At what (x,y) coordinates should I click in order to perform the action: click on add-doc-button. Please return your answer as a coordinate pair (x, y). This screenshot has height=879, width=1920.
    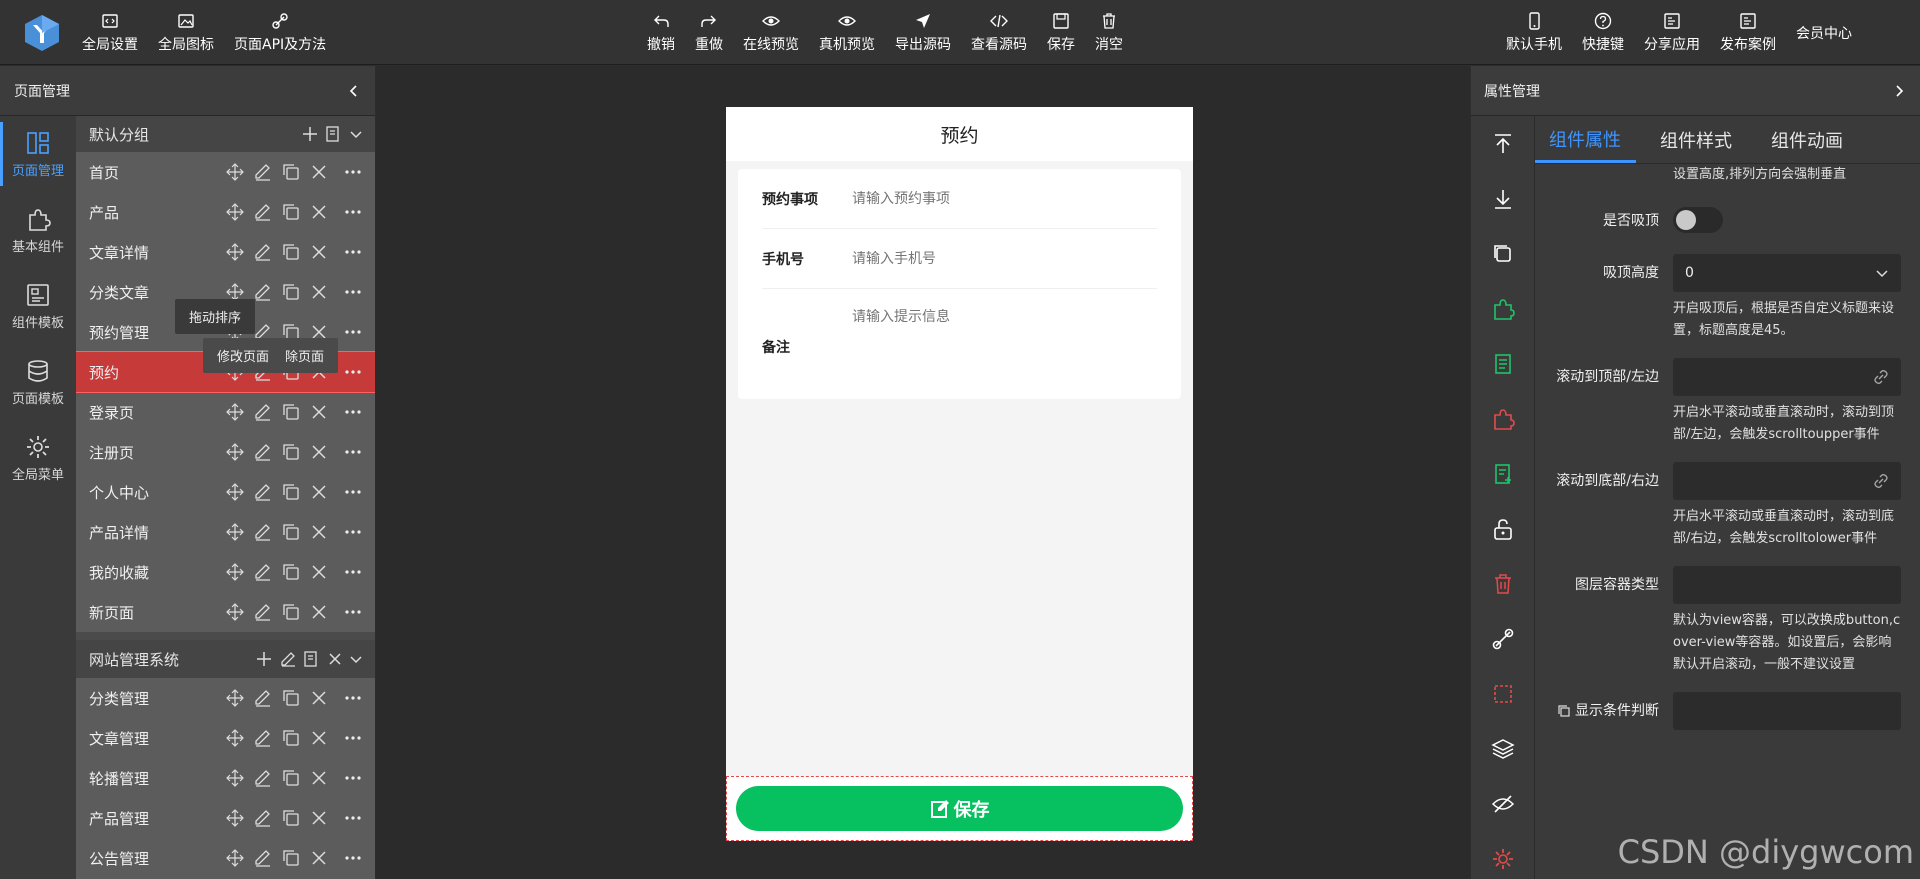
    Looking at the image, I should click on (1502, 473).